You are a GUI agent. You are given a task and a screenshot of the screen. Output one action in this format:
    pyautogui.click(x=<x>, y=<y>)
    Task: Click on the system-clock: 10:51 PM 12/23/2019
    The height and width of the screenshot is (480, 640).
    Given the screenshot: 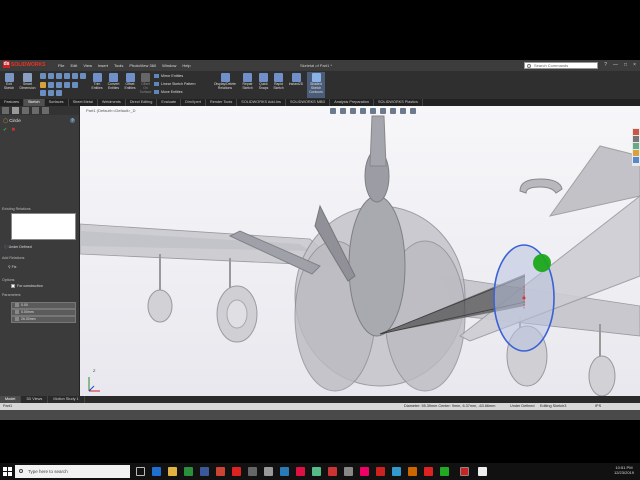 What is the action you would take?
    pyautogui.click(x=624, y=470)
    